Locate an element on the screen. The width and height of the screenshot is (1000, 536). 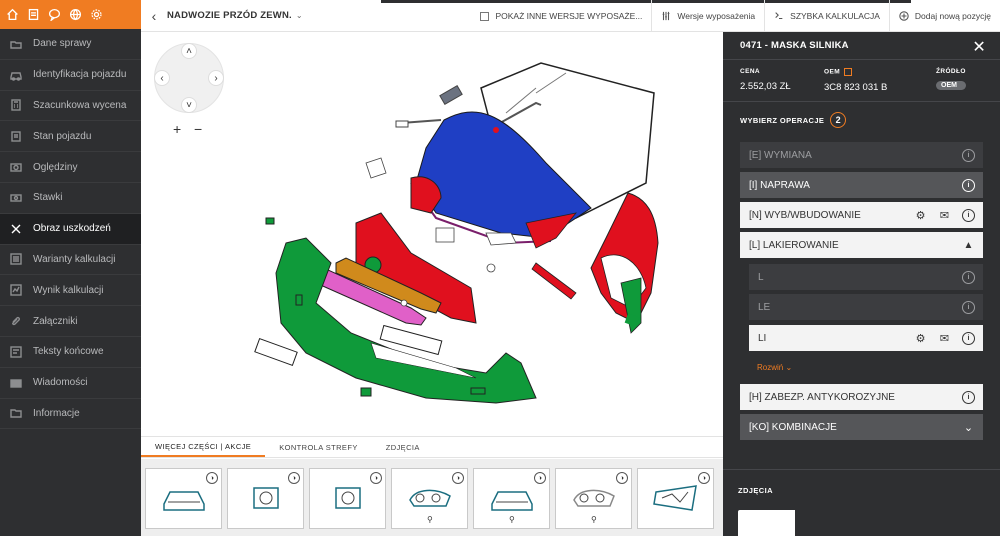
sidebar-item-6: Obraz uszkodzeń is located at coordinates (70, 229).